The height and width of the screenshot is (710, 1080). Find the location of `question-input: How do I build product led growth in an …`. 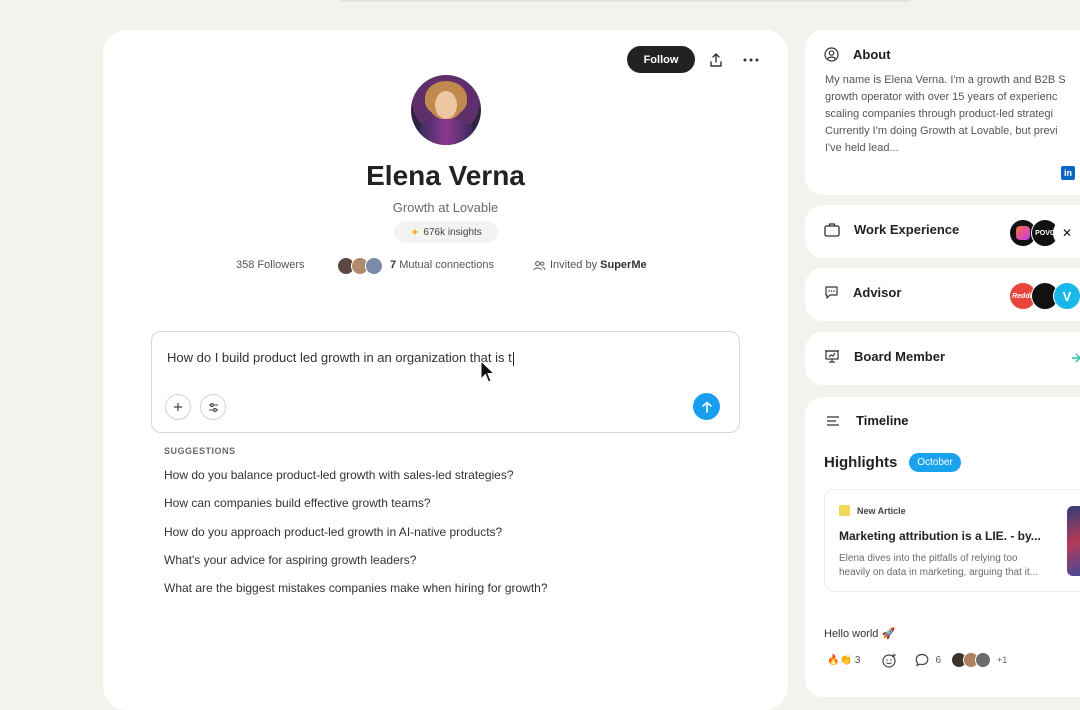

question-input: How do I build product led growth in an … is located at coordinates (445, 382).